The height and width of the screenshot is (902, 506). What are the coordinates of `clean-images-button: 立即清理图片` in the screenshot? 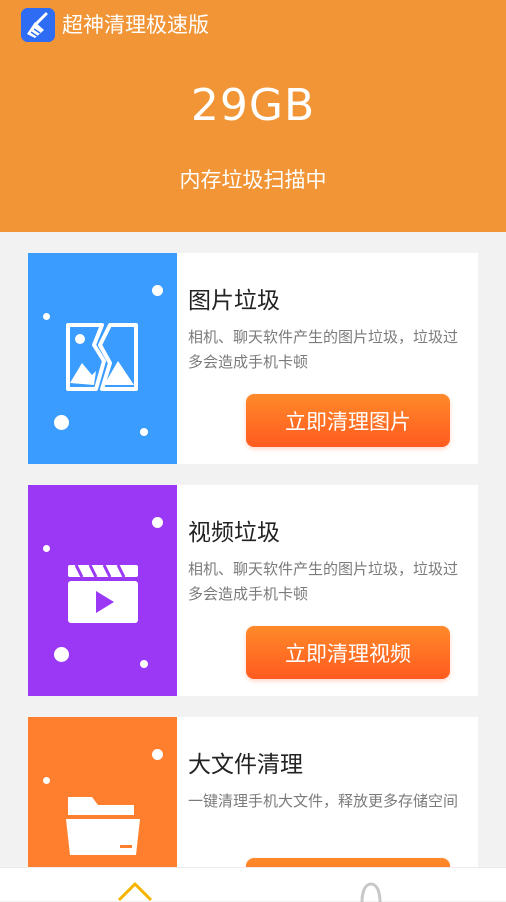 It's located at (348, 420).